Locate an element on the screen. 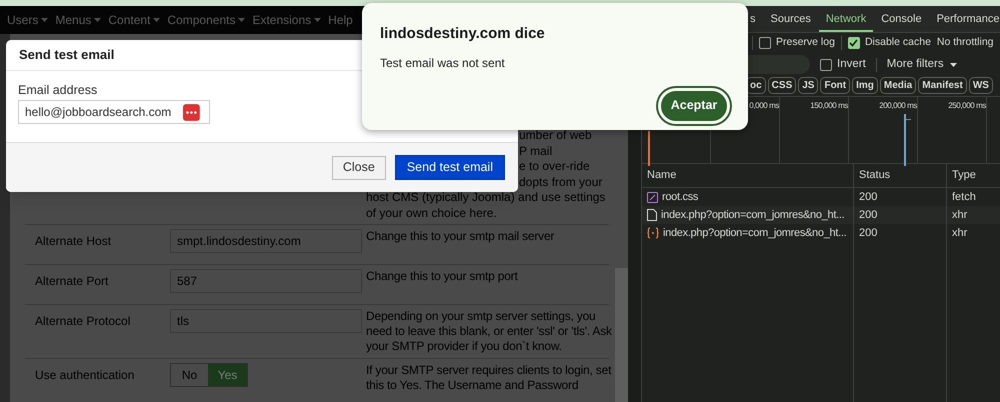 The image size is (1000, 402). braces-icon is located at coordinates (653, 233).